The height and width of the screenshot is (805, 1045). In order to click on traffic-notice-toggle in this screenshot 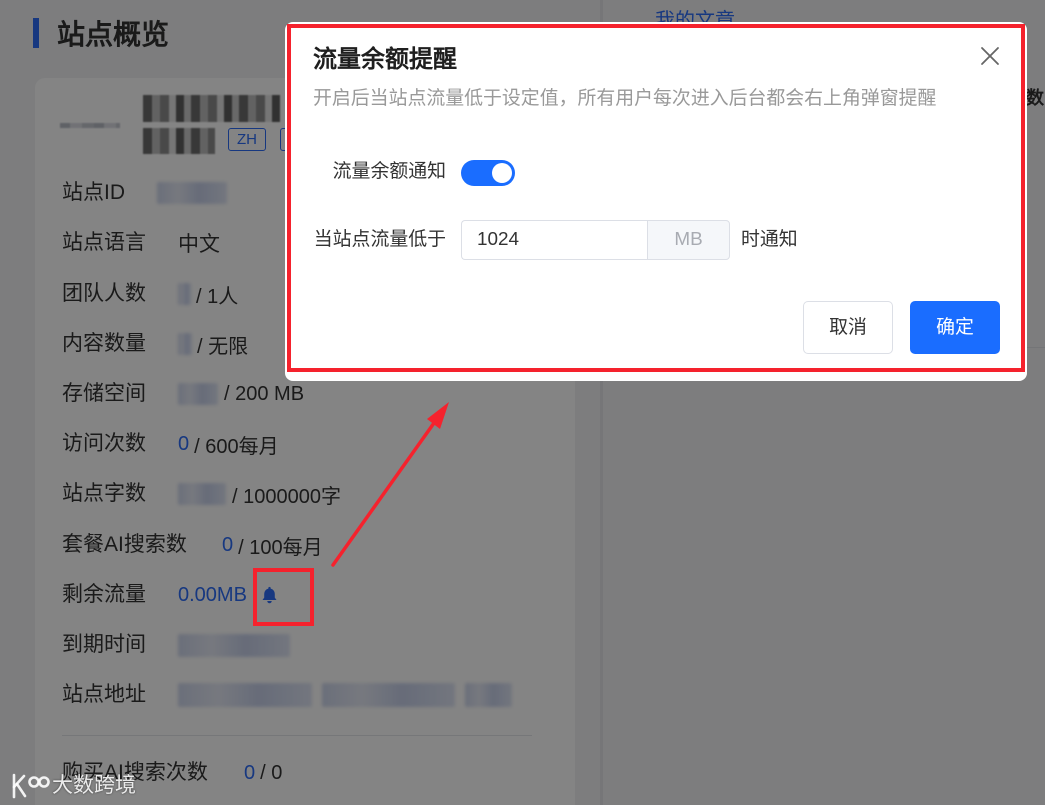, I will do `click(488, 173)`.